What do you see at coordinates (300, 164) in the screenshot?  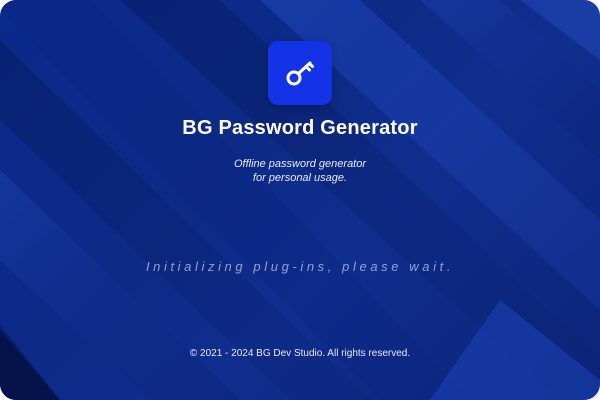 I see `tagline-line-1: Offline password generator` at bounding box center [300, 164].